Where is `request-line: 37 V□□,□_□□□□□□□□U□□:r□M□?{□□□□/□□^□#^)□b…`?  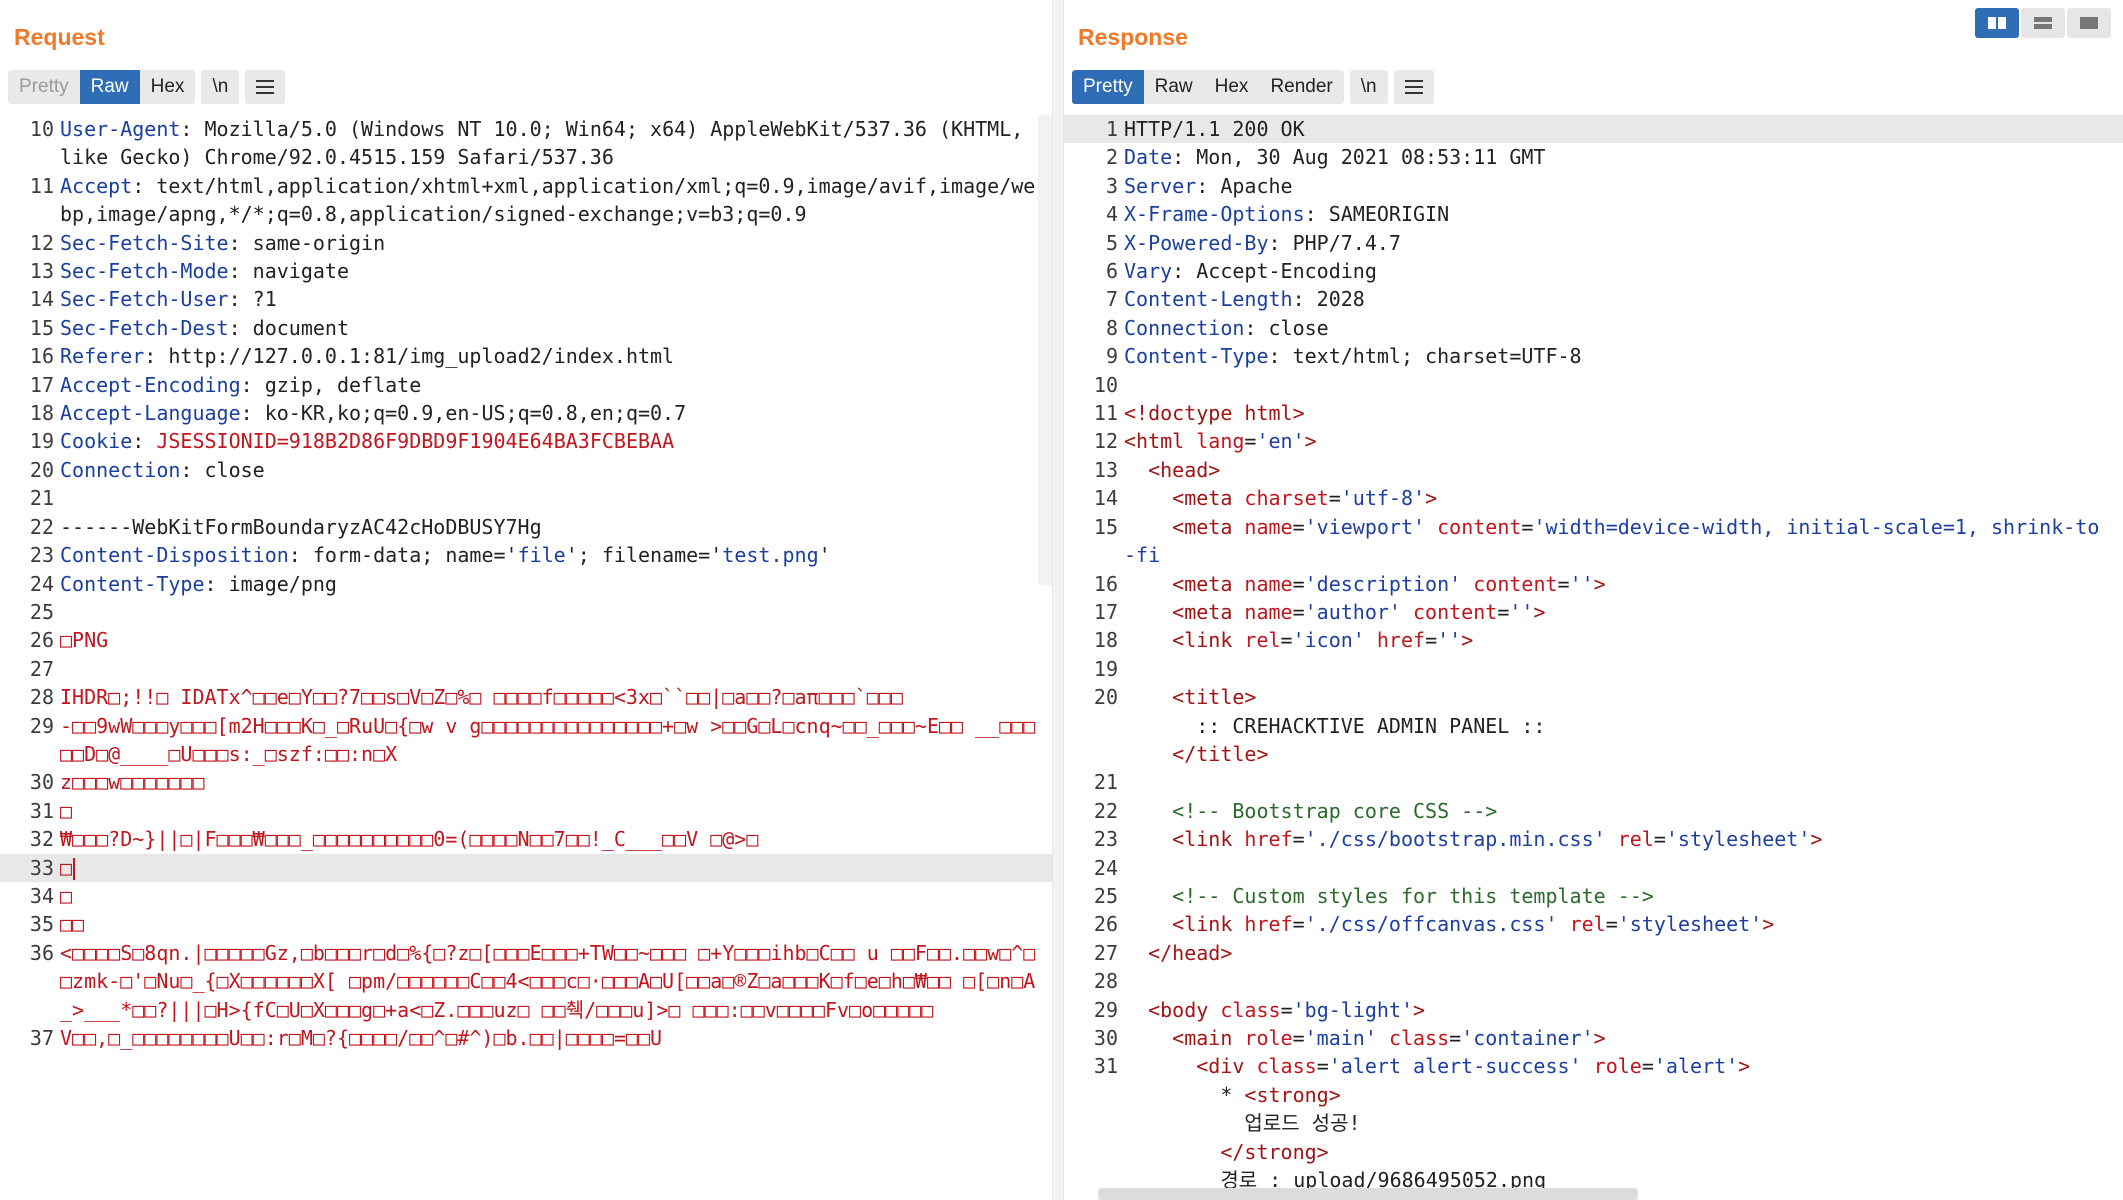 request-line: 37 V□□,□_□□□□□□□□U□□:r□M□?{□□□□/□□^□#^)□b… is located at coordinates (526, 1038).